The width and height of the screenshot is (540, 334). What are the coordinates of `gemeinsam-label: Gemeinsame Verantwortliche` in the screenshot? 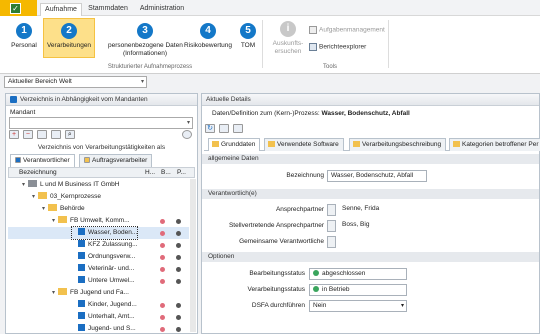 It's located at (281, 241).